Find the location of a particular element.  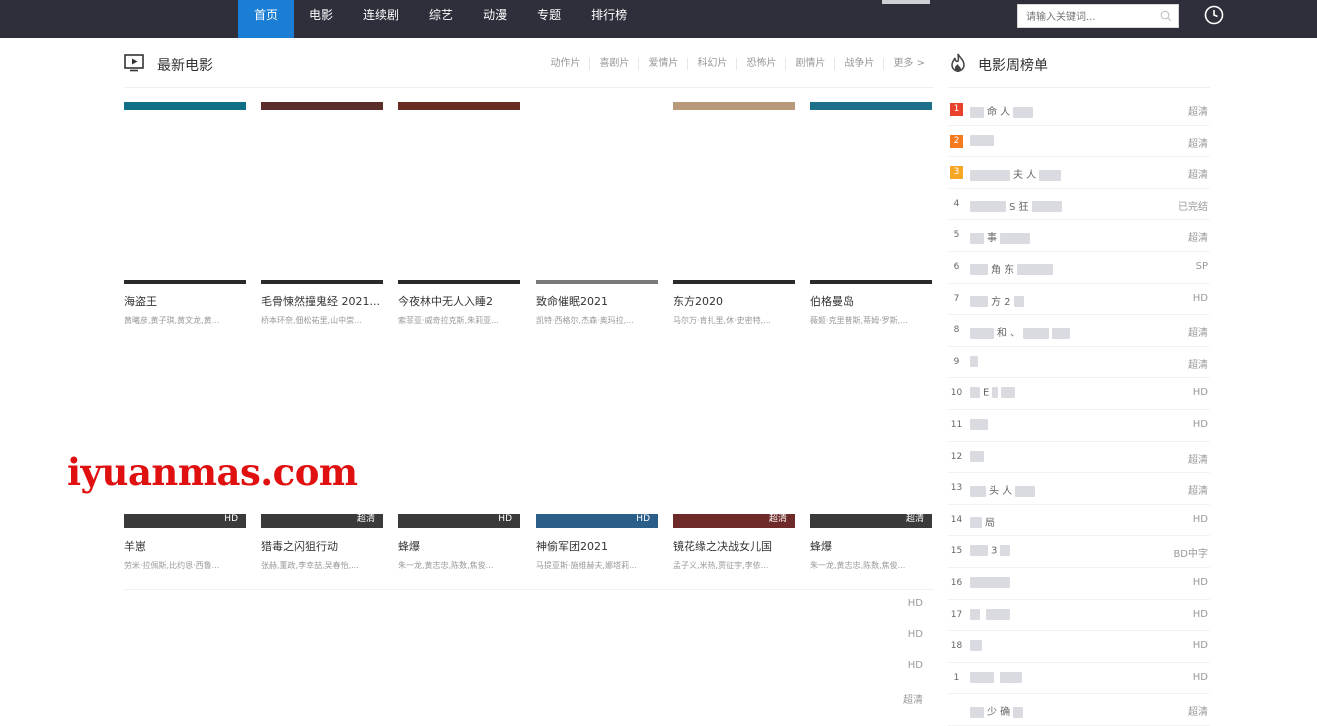

ranking-item: 1 HD is located at coordinates (1079, 679).